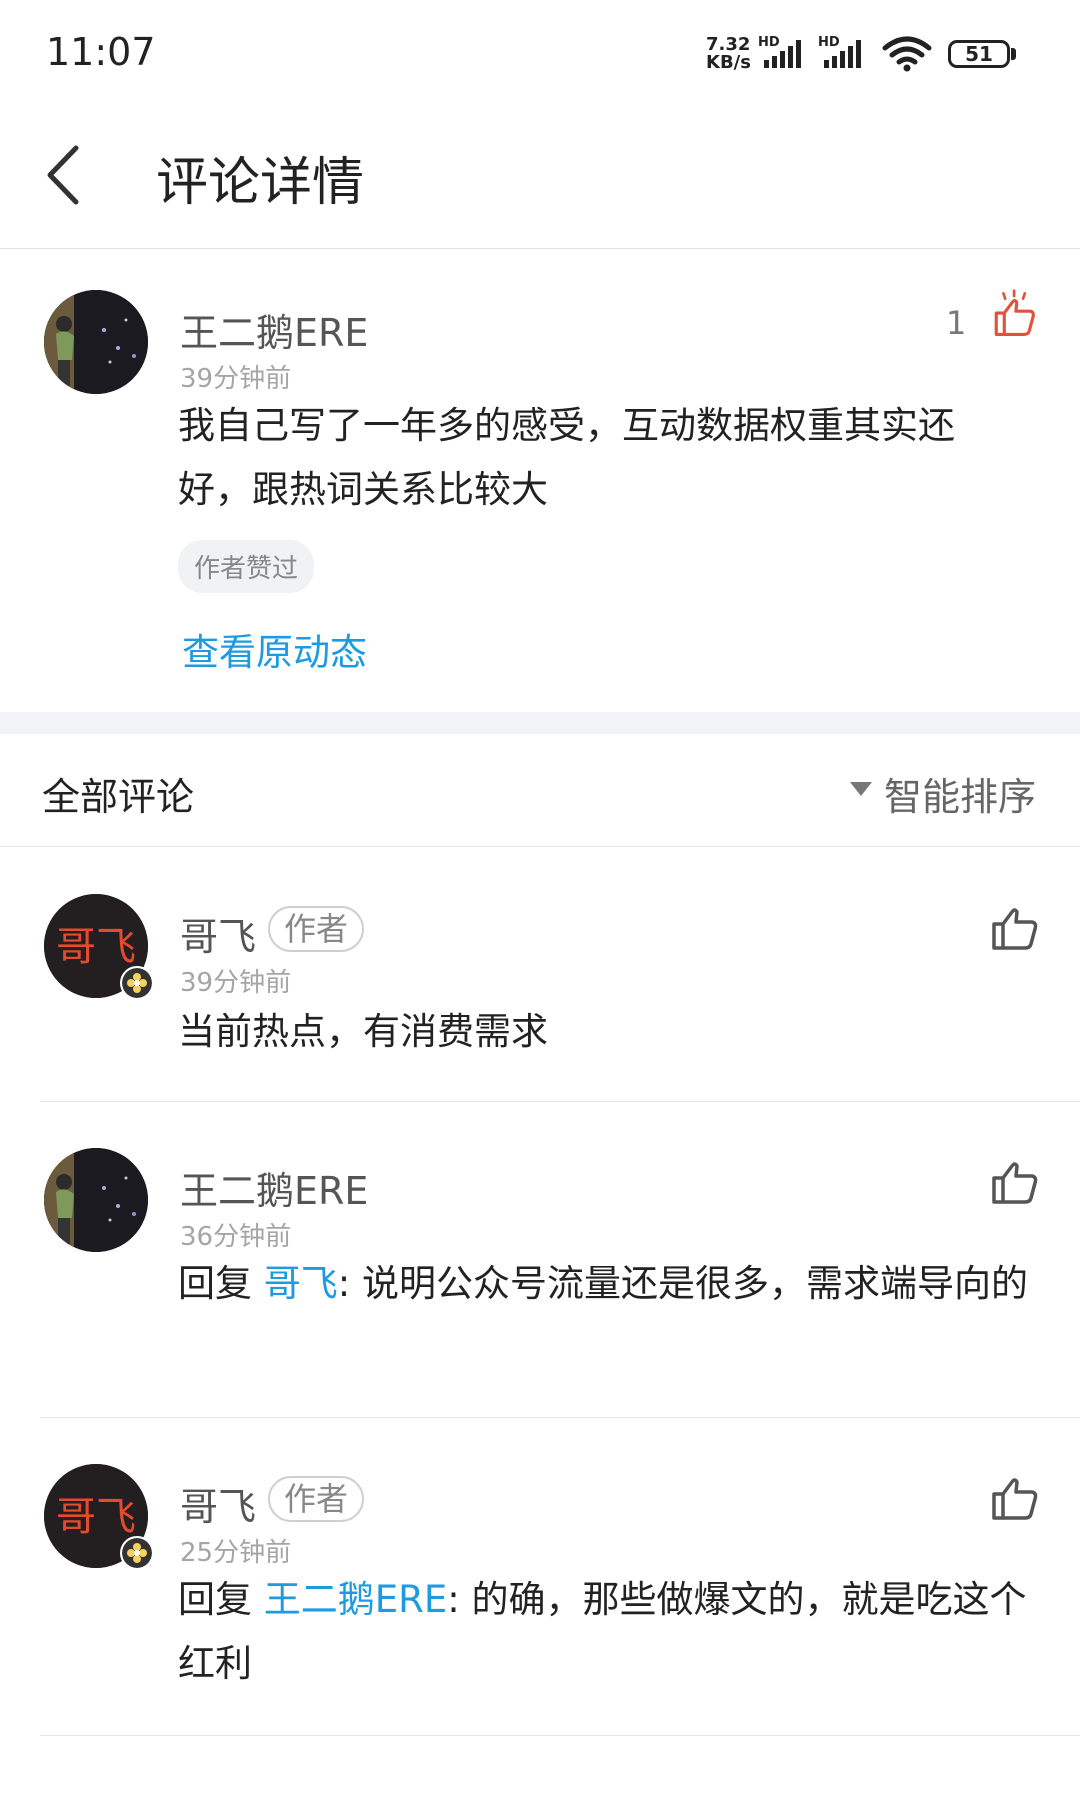 The height and width of the screenshot is (1816, 1080). I want to click on network-speed: 7.32 KB/s, so click(728, 53).